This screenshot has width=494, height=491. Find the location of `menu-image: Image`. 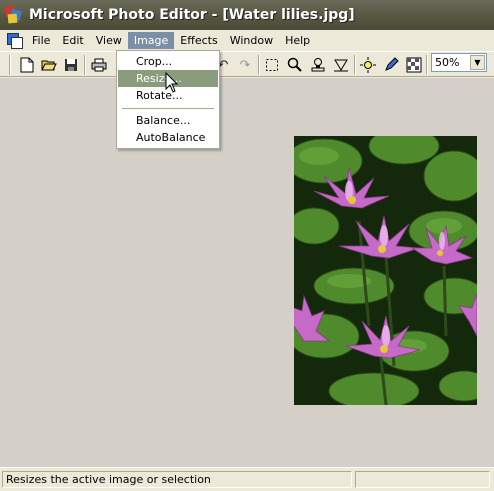

menu-image: Image is located at coordinates (151, 40).